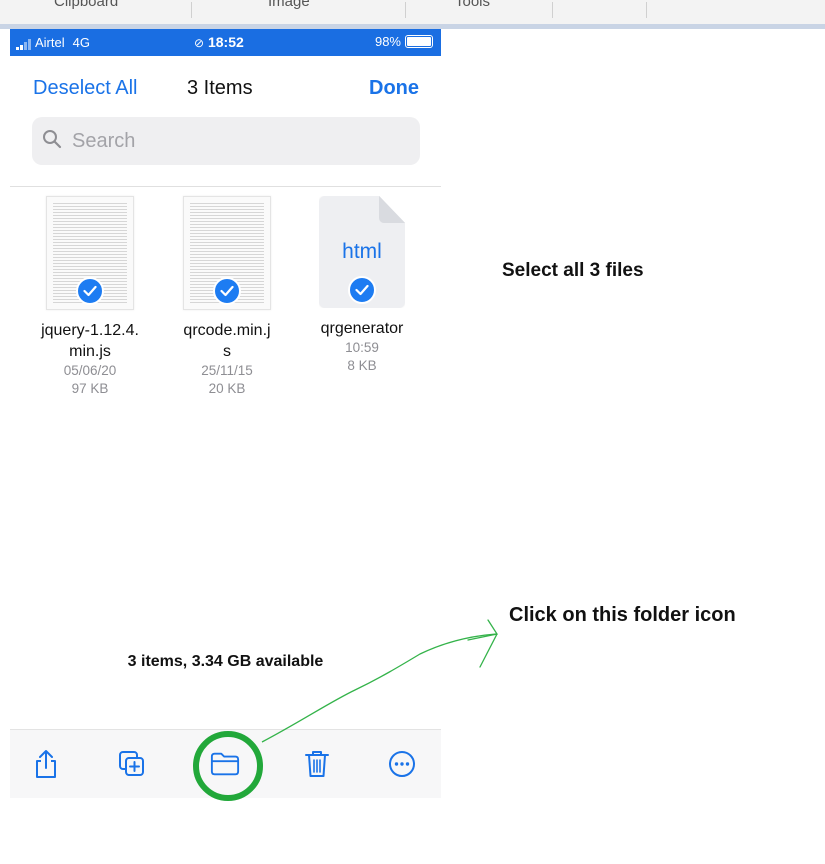 The image size is (825, 864). Describe the element at coordinates (227, 341) in the screenshot. I see `file-name: qrcode.min.j s` at that location.